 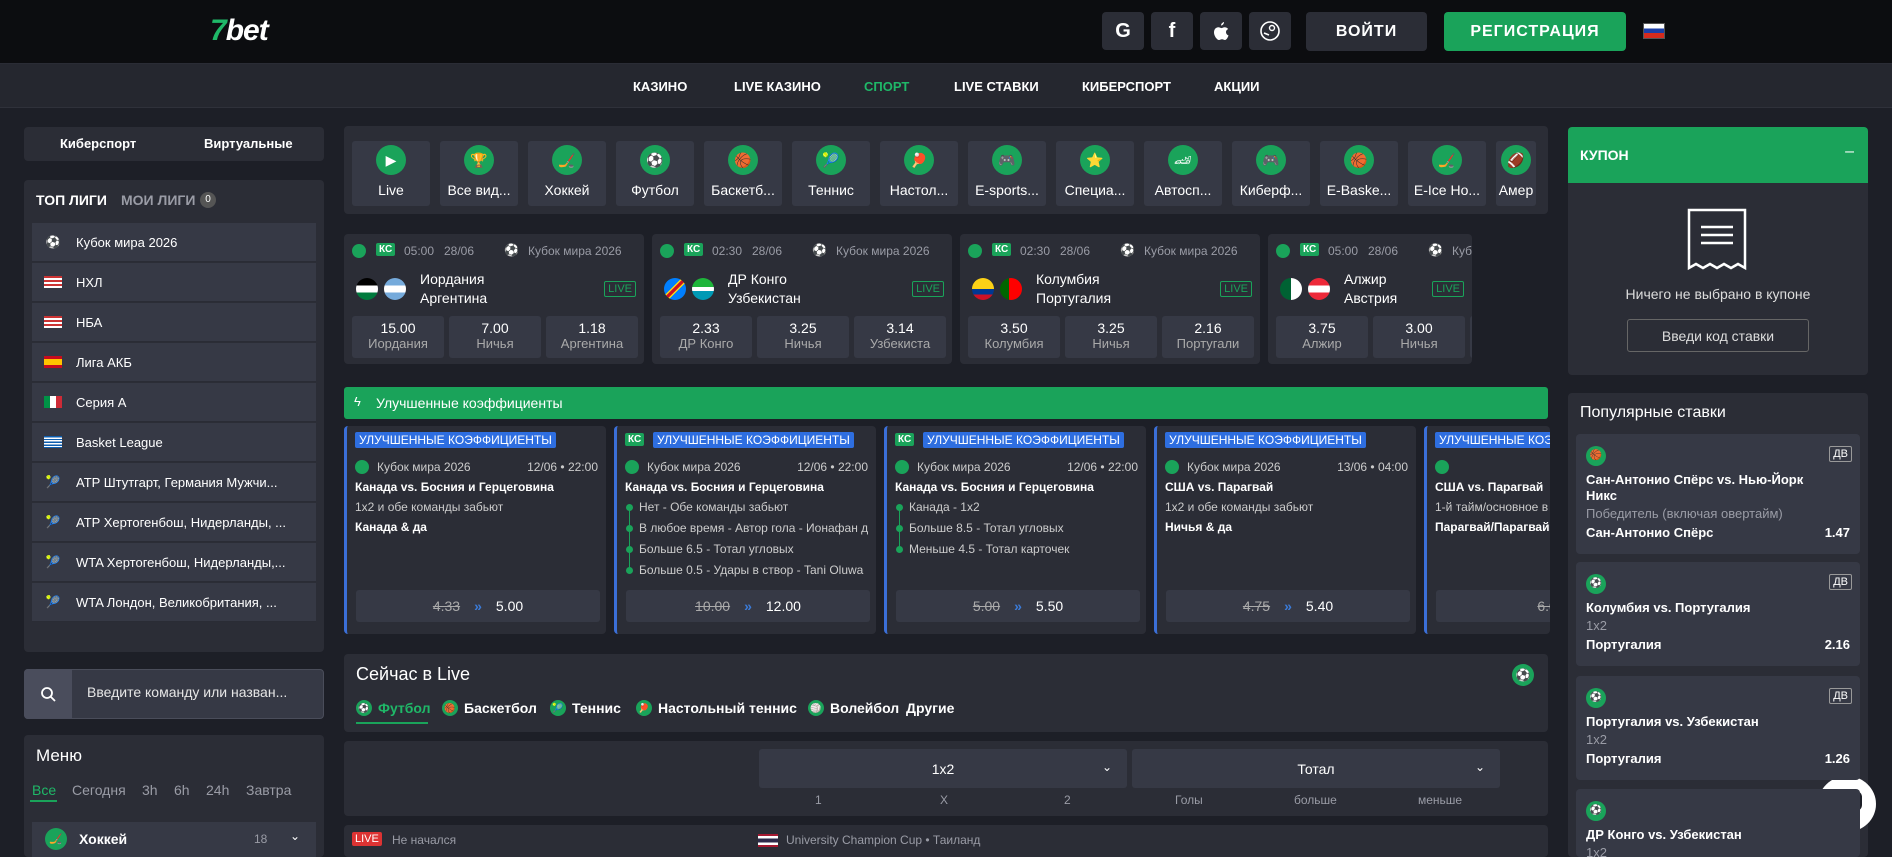 I want to click on popular-odd: 1.47, so click(x=1837, y=532).